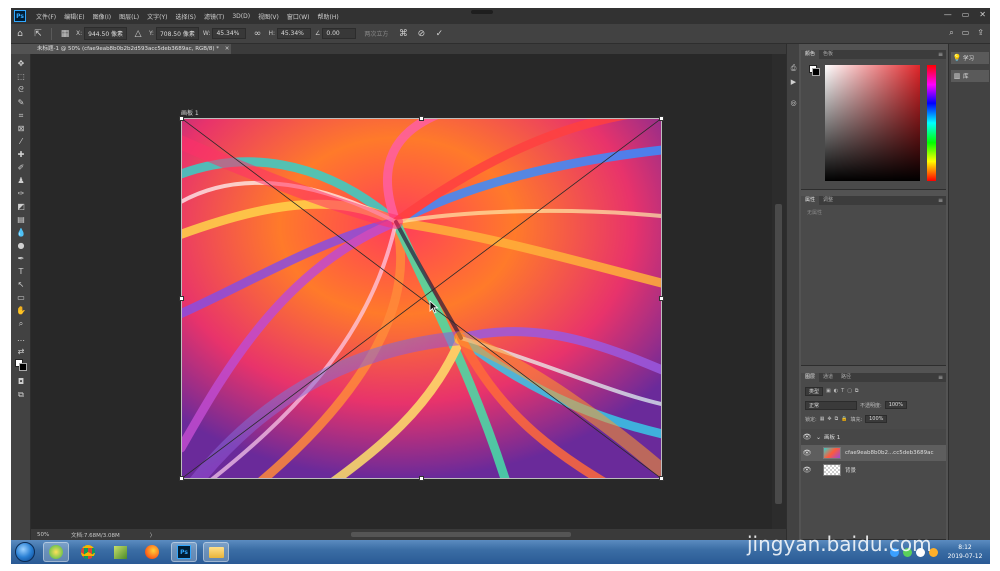 The height and width of the screenshot is (571, 1000). What do you see at coordinates (816, 72) in the screenshot?
I see `background-color-swatch` at bounding box center [816, 72].